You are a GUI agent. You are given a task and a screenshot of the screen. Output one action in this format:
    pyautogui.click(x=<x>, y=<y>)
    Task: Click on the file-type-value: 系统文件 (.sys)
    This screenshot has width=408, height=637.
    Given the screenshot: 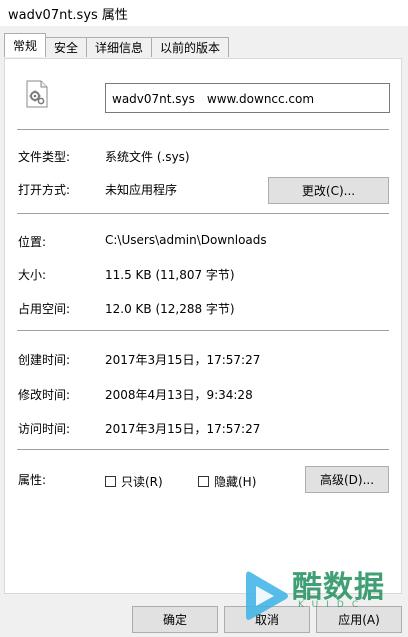 What is the action you would take?
    pyautogui.click(x=147, y=157)
    